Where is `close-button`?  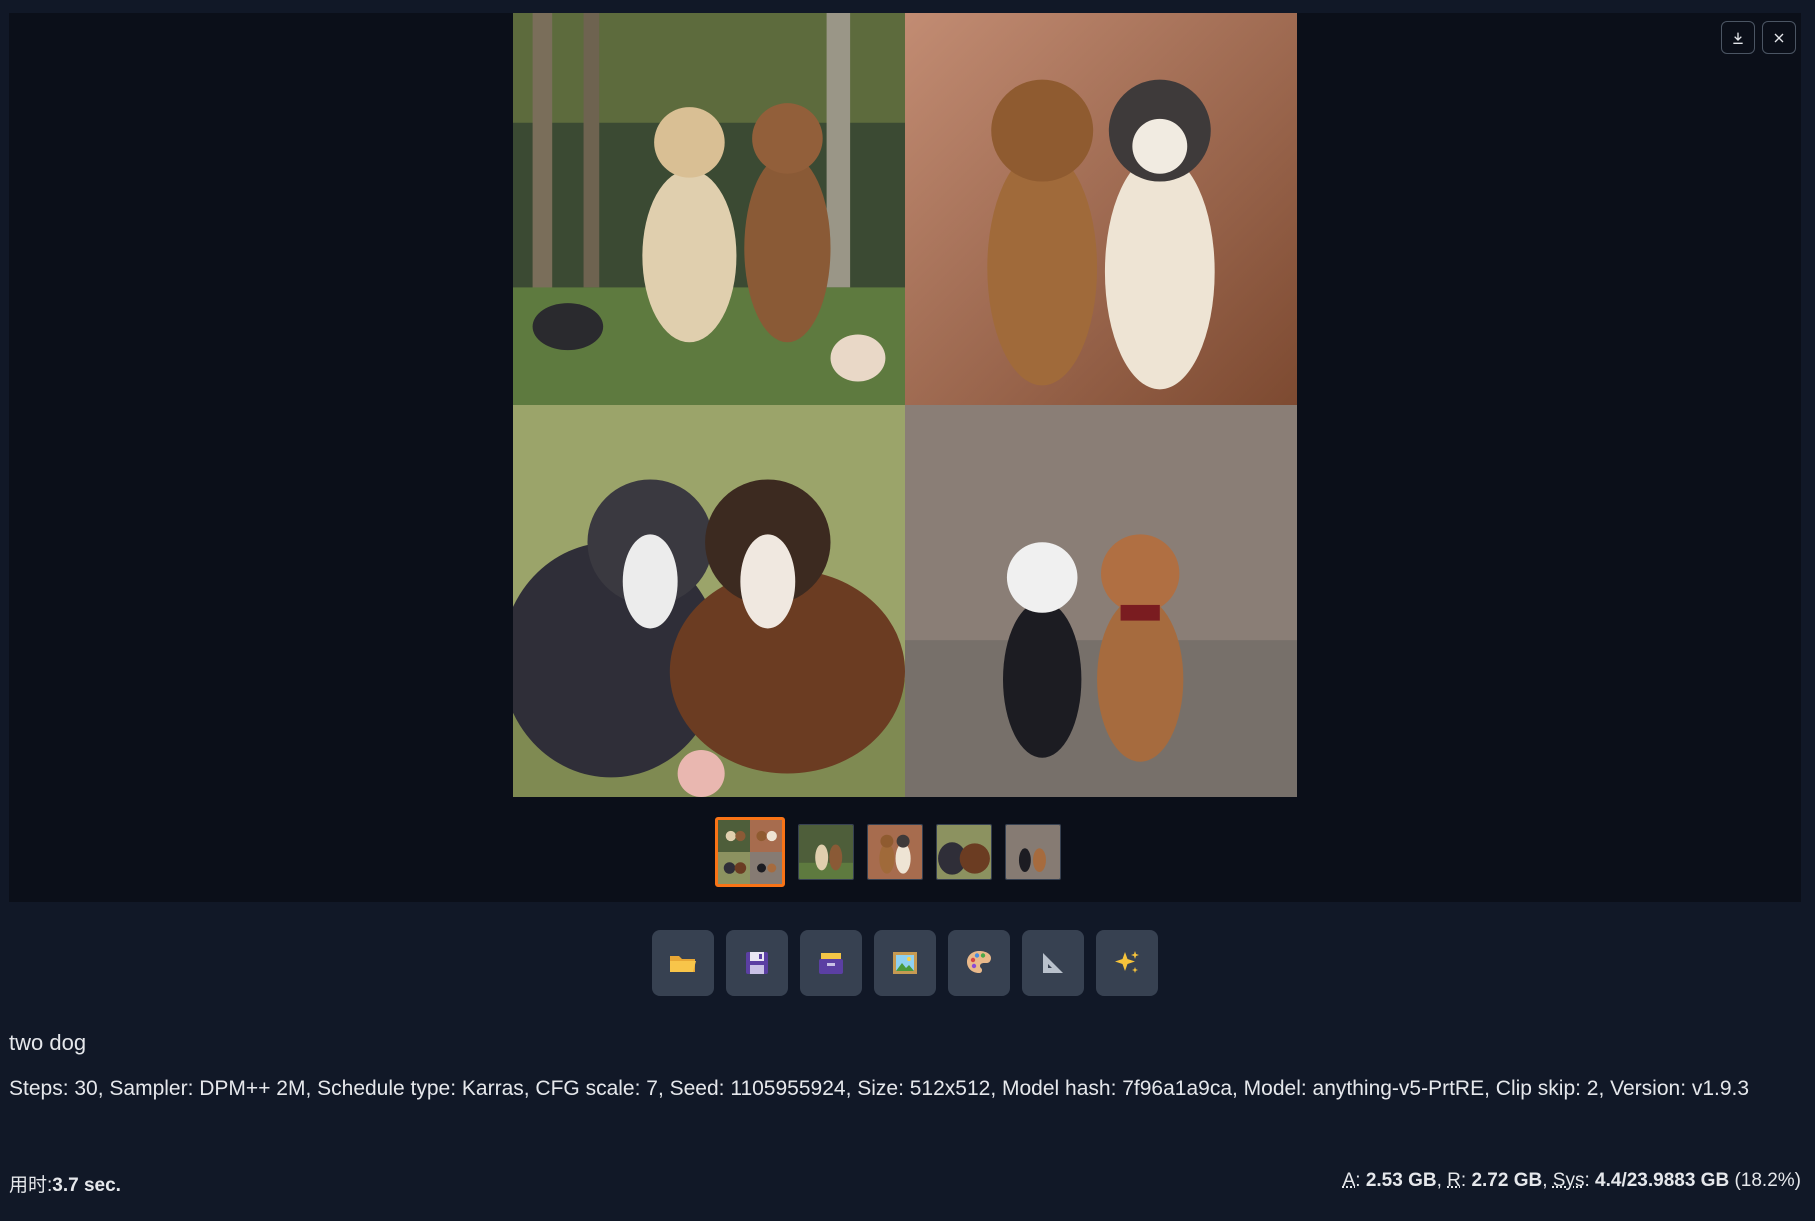 close-button is located at coordinates (1779, 37).